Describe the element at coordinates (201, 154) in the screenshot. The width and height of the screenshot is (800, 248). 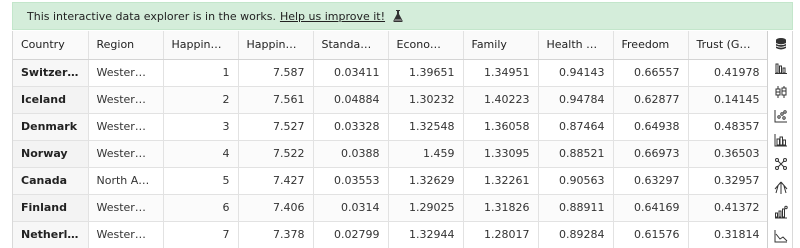
I see `table-cell: 4` at that location.